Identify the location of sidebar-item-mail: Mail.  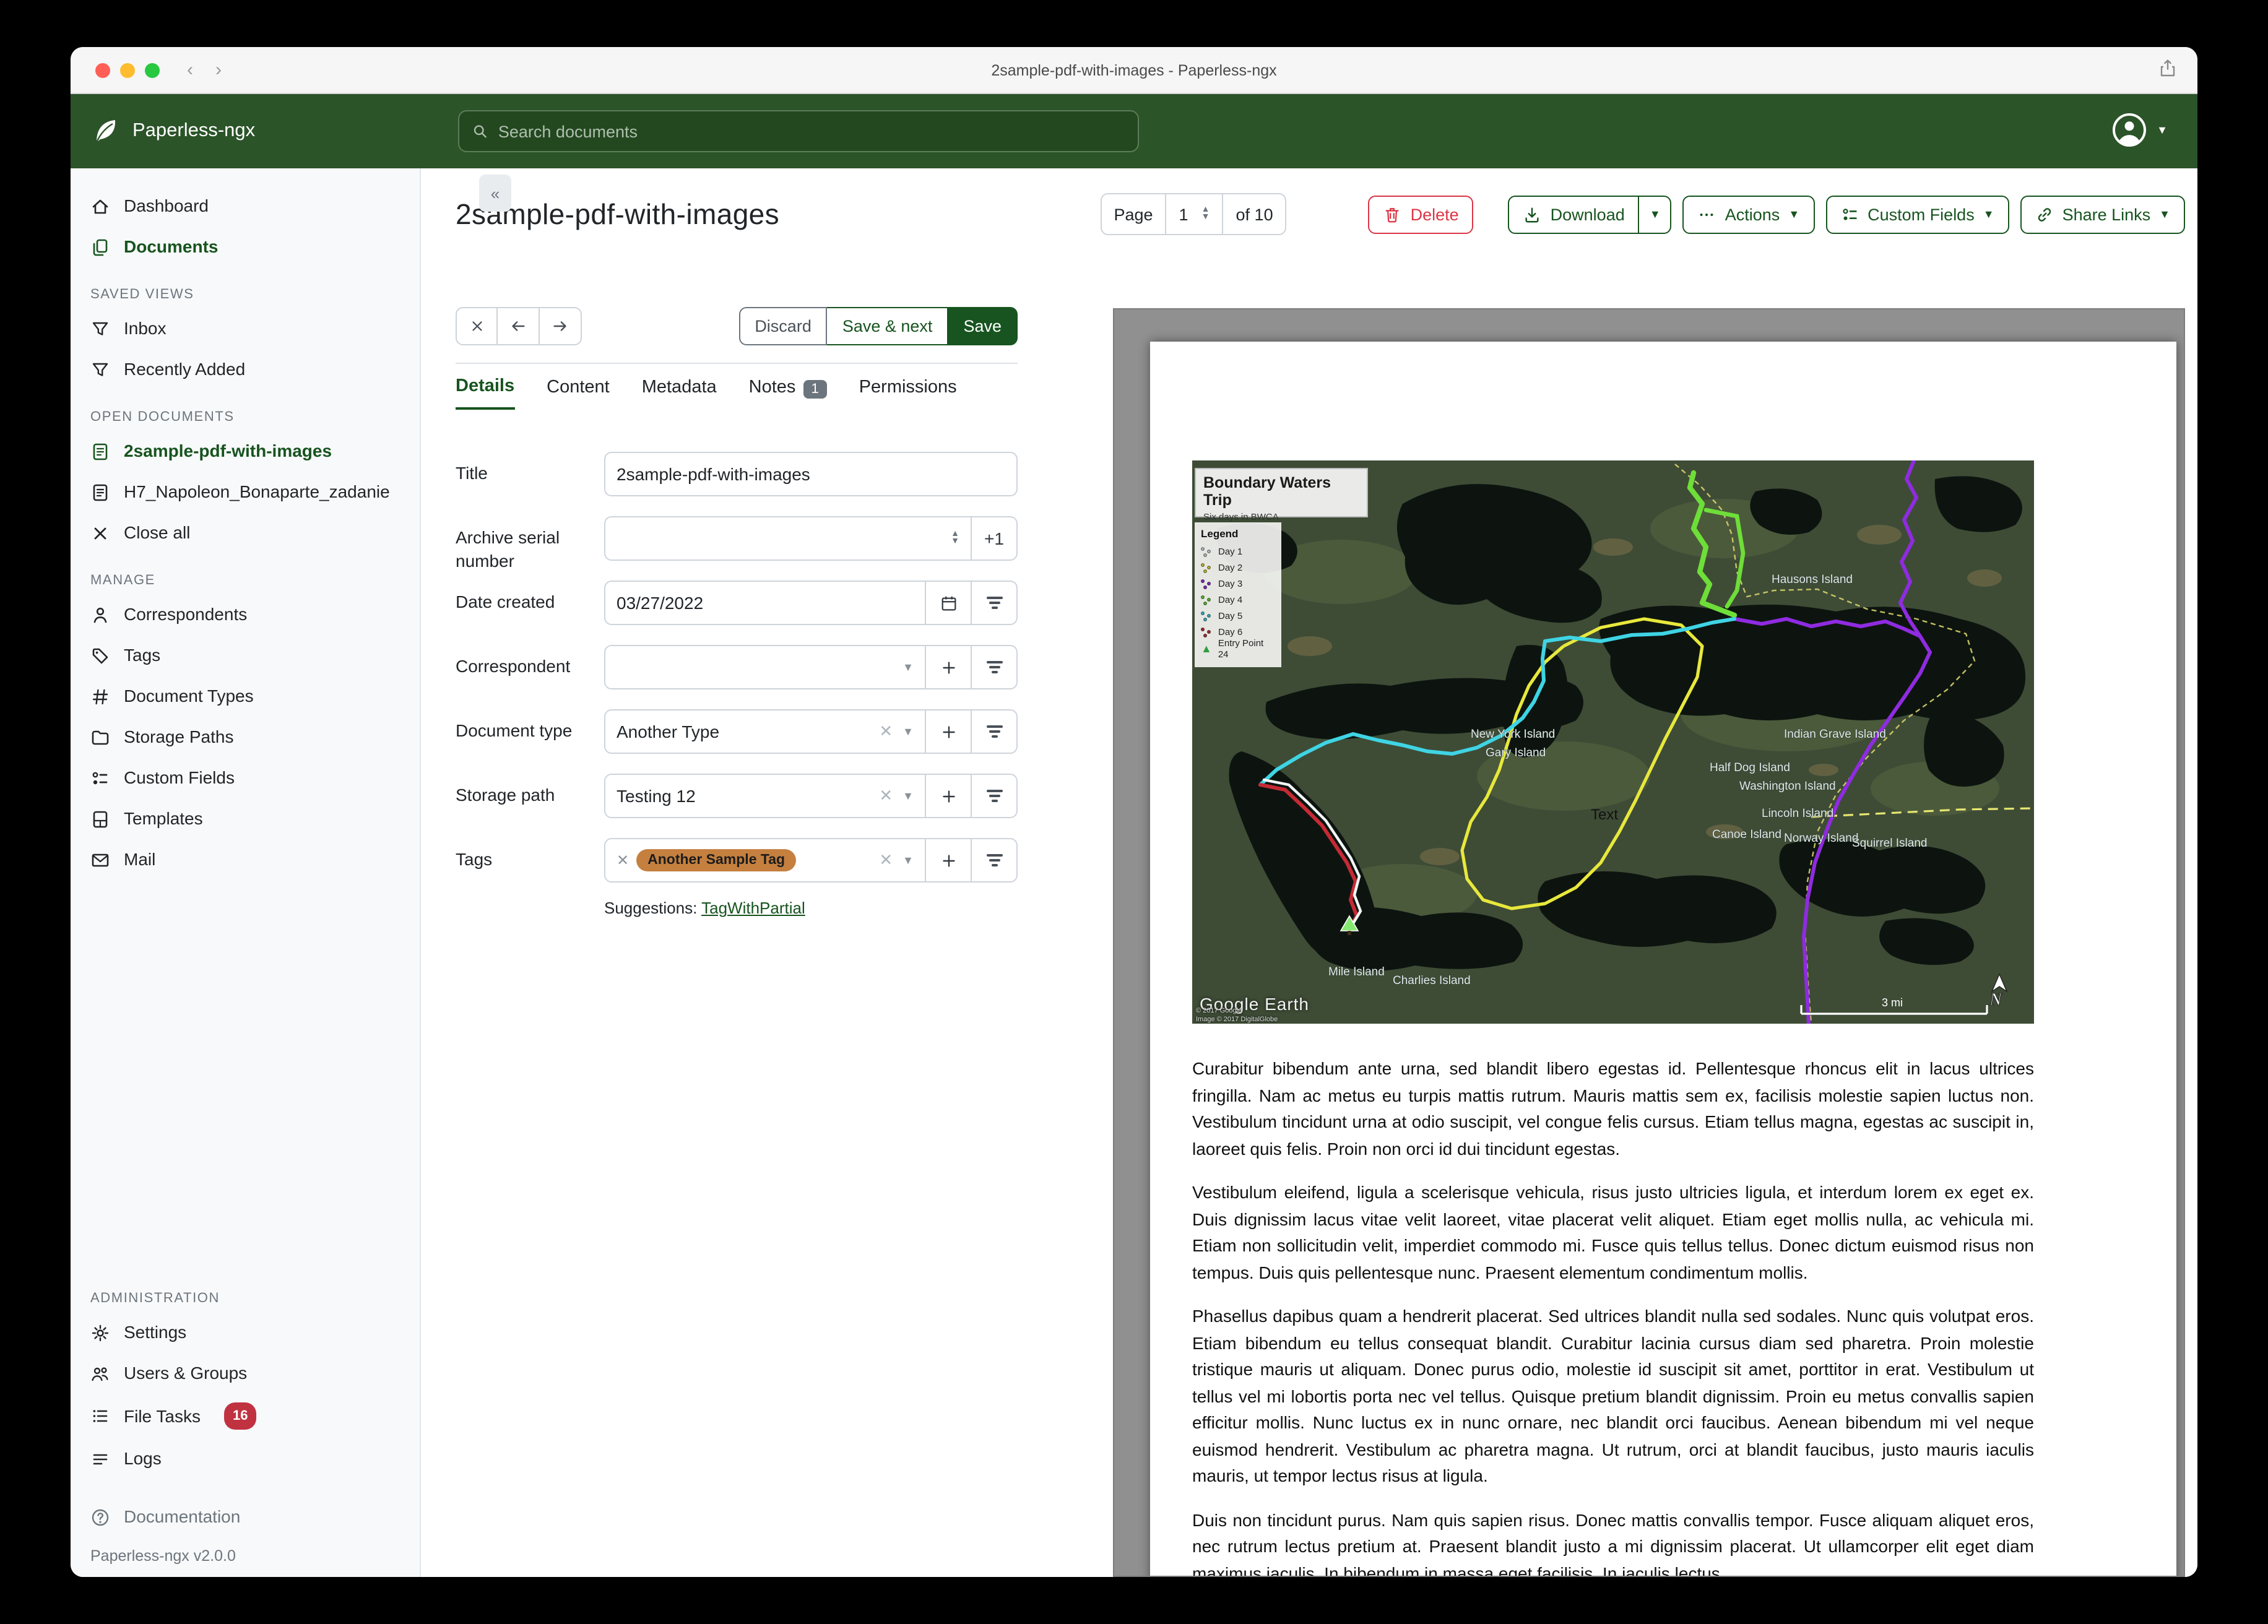
(245, 859).